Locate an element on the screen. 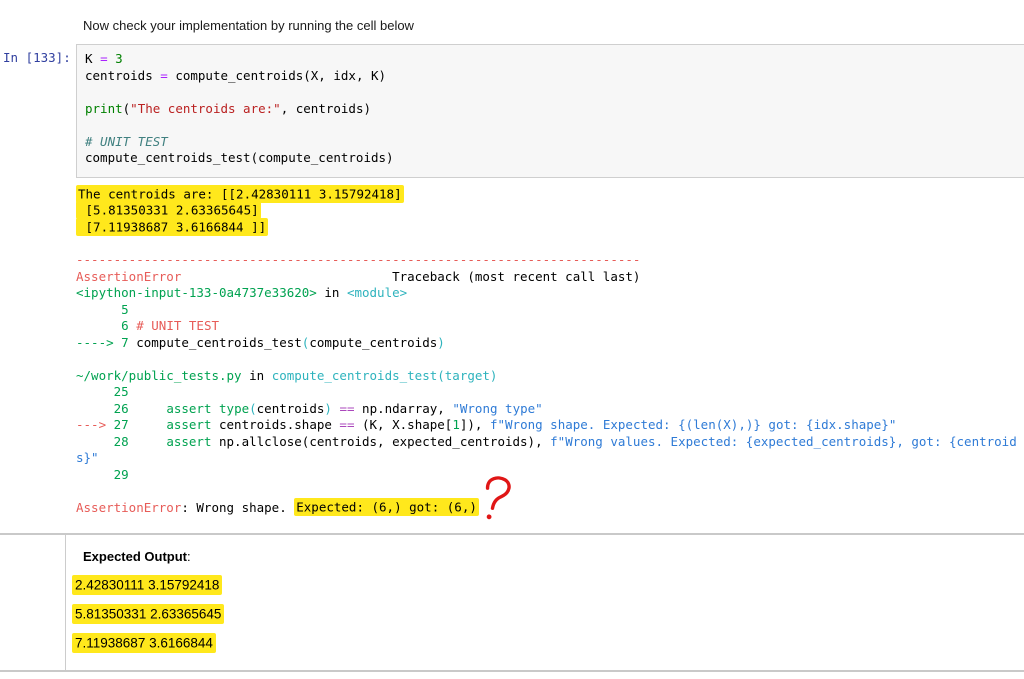 The height and width of the screenshot is (679, 1024). cell-prompt: In [133]: is located at coordinates (37, 57).